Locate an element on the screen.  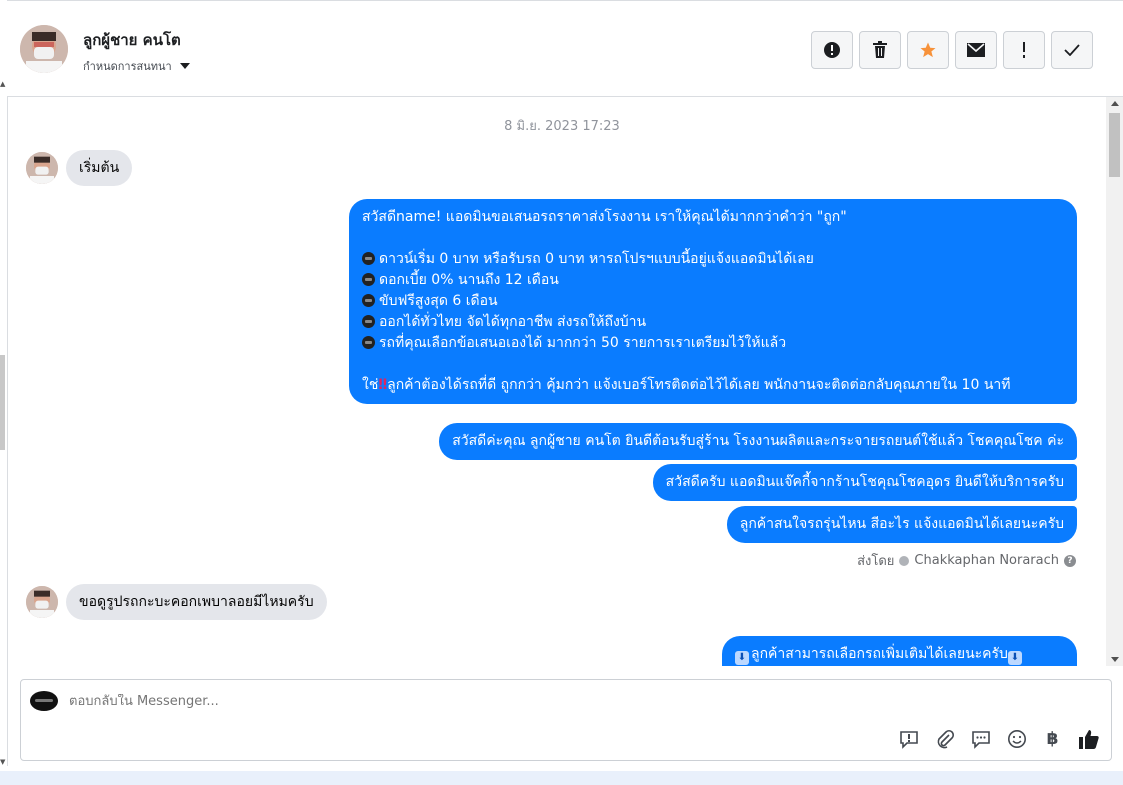
caret-down-icon is located at coordinates (184, 66).